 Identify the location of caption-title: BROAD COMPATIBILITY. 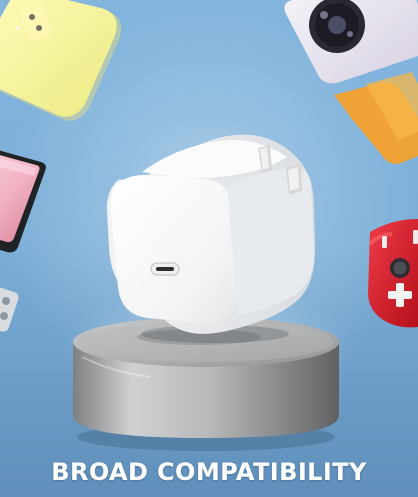
(209, 472).